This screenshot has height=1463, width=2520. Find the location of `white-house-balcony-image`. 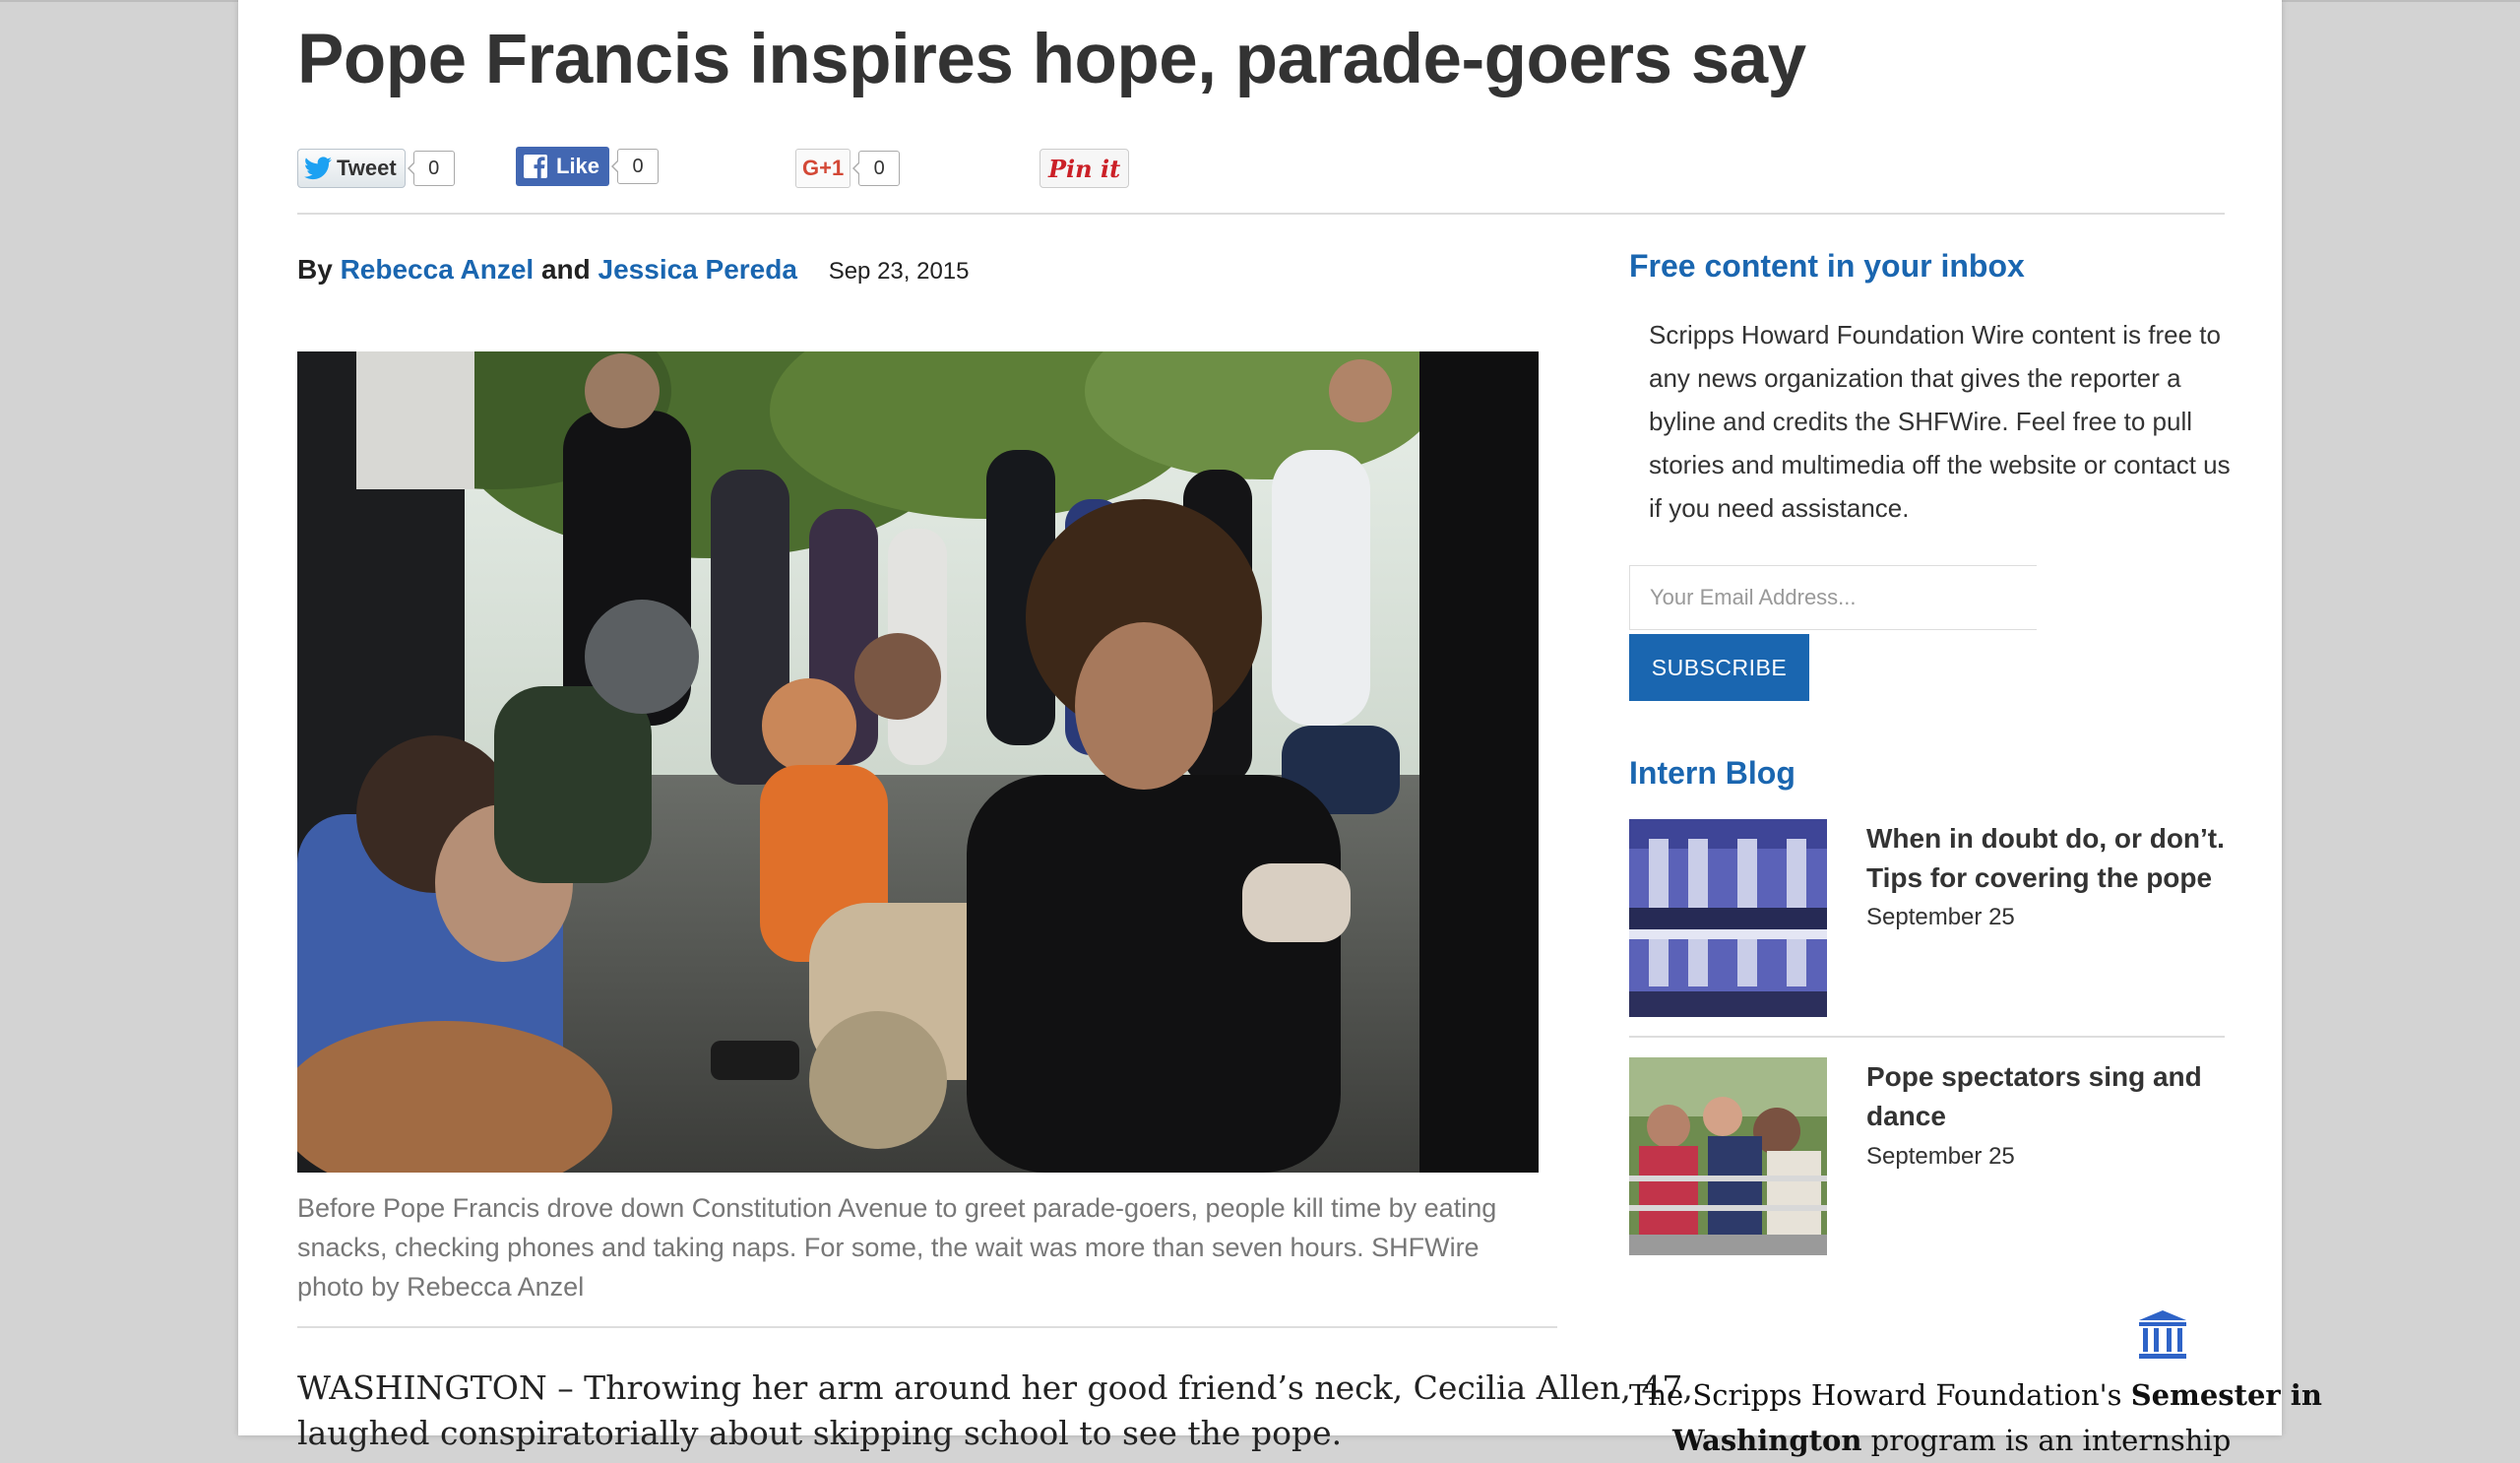

white-house-balcony-image is located at coordinates (1728, 918).